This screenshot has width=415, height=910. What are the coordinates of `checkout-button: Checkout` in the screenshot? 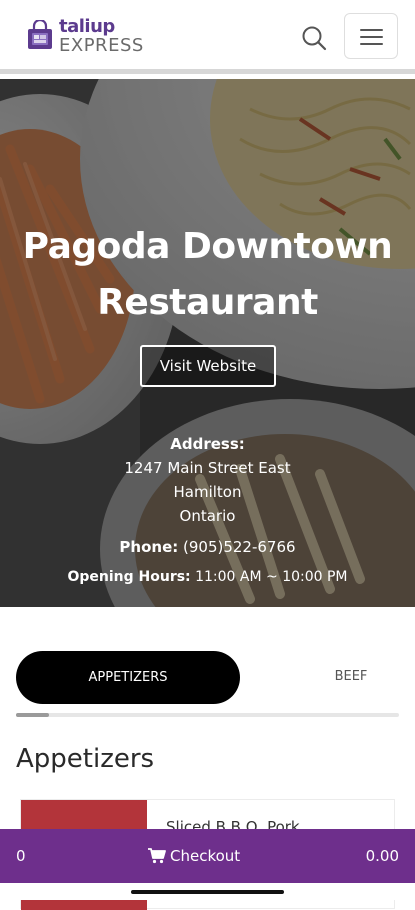 It's located at (194, 856).